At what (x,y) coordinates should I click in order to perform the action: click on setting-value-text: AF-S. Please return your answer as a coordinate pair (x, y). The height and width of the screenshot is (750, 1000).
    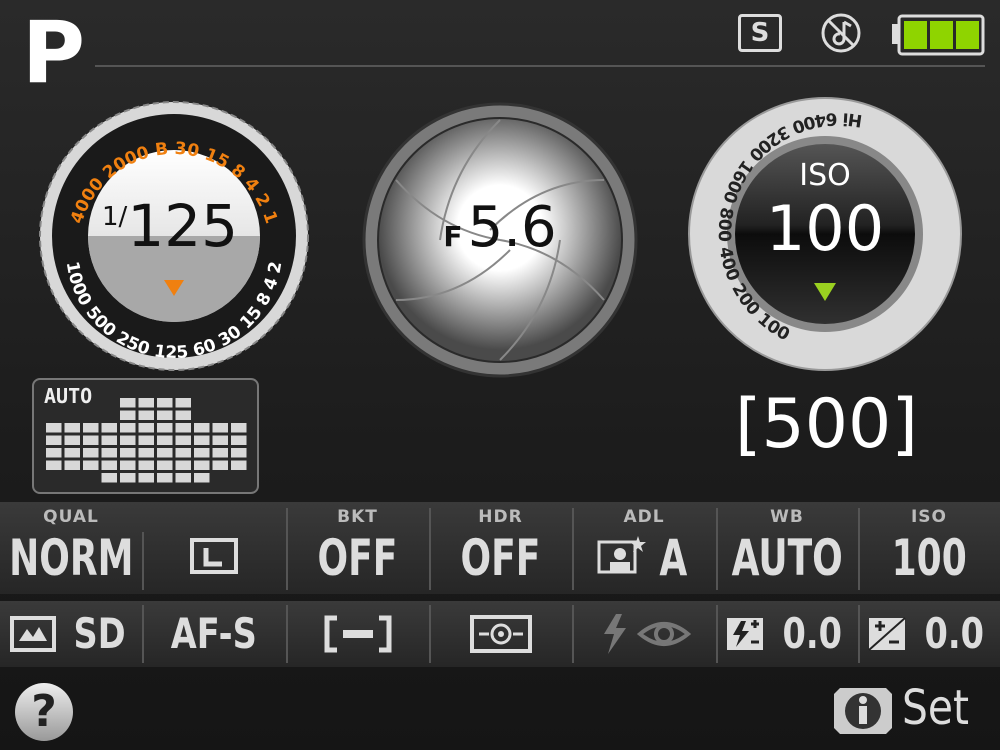
    Looking at the image, I should click on (214, 633).